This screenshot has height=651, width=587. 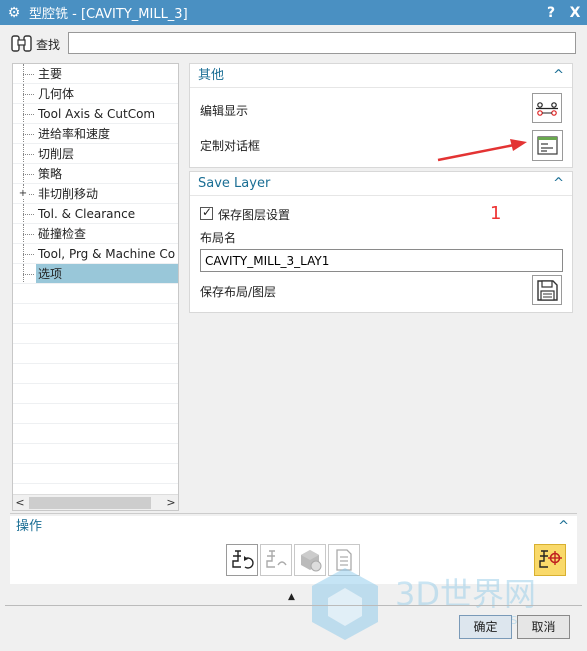 What do you see at coordinates (211, 75) in the screenshot?
I see `other-panel-title: 其他` at bounding box center [211, 75].